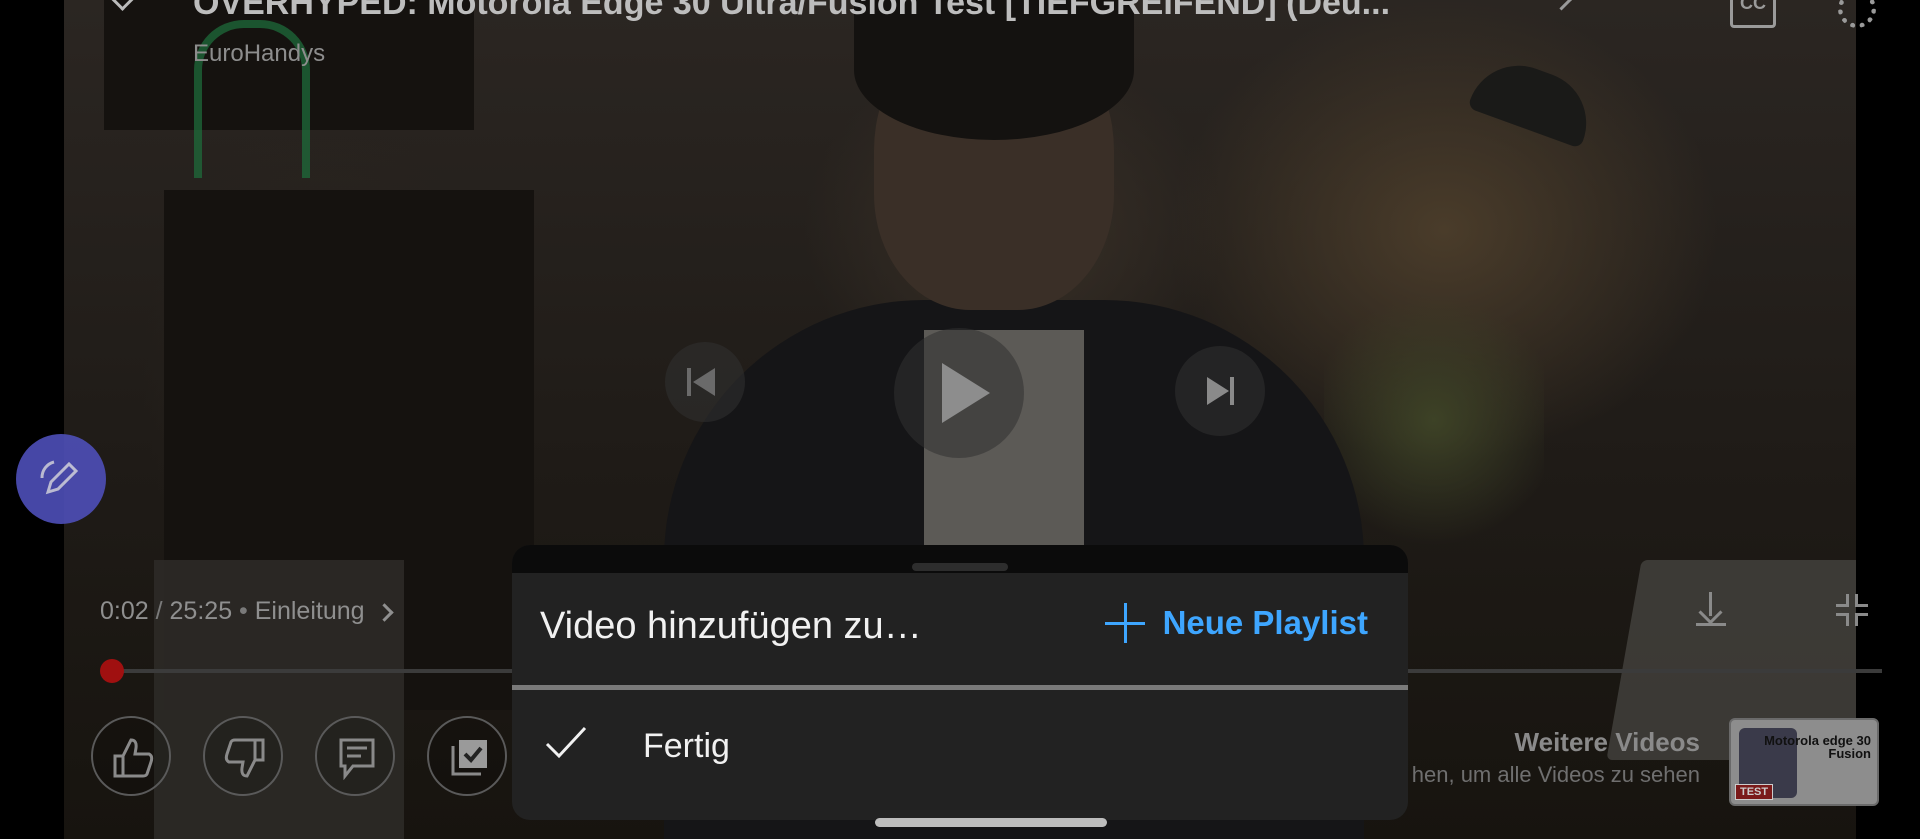  Describe the element at coordinates (689, 382) in the screenshot. I see `skip-previous-icon` at that location.